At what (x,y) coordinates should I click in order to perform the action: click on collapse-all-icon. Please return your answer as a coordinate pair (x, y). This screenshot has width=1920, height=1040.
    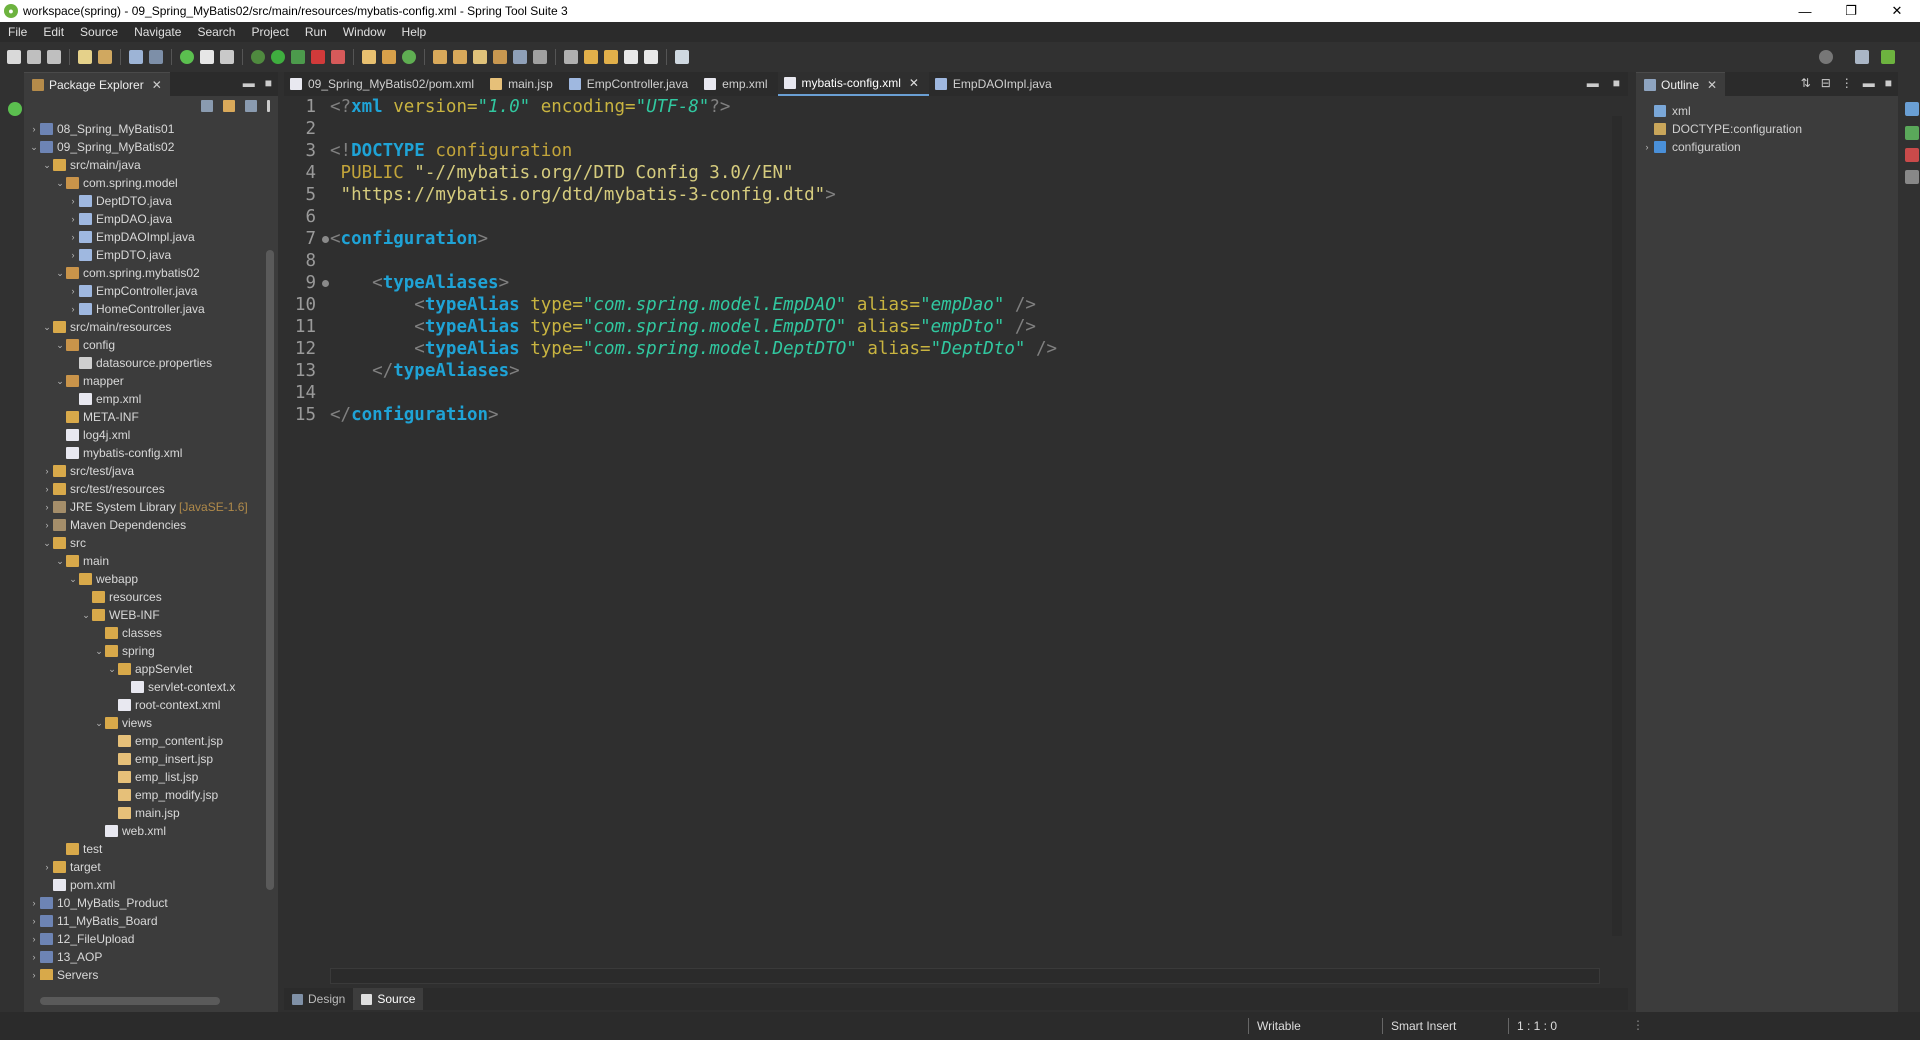
    Looking at the image, I should click on (207, 106).